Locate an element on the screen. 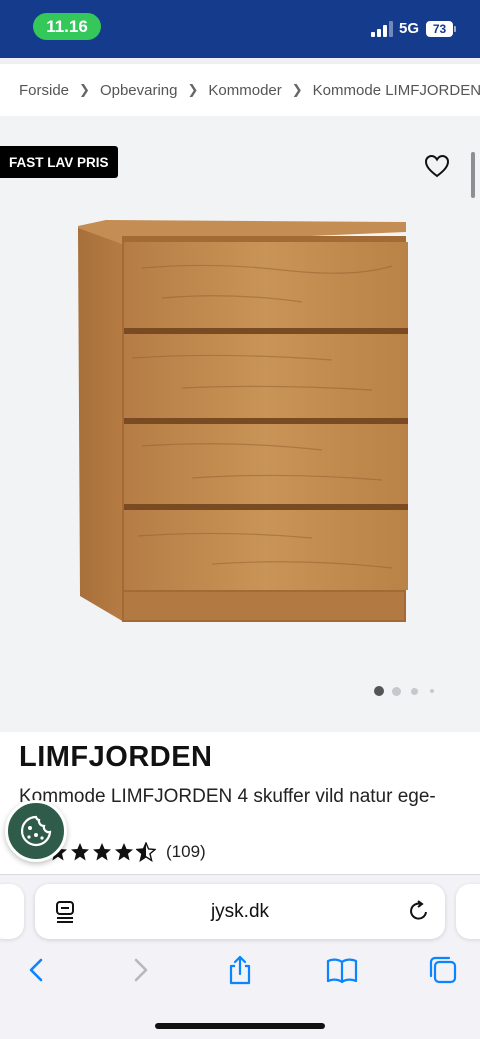 The image size is (480, 1039). network-label: 5G is located at coordinates (409, 28).